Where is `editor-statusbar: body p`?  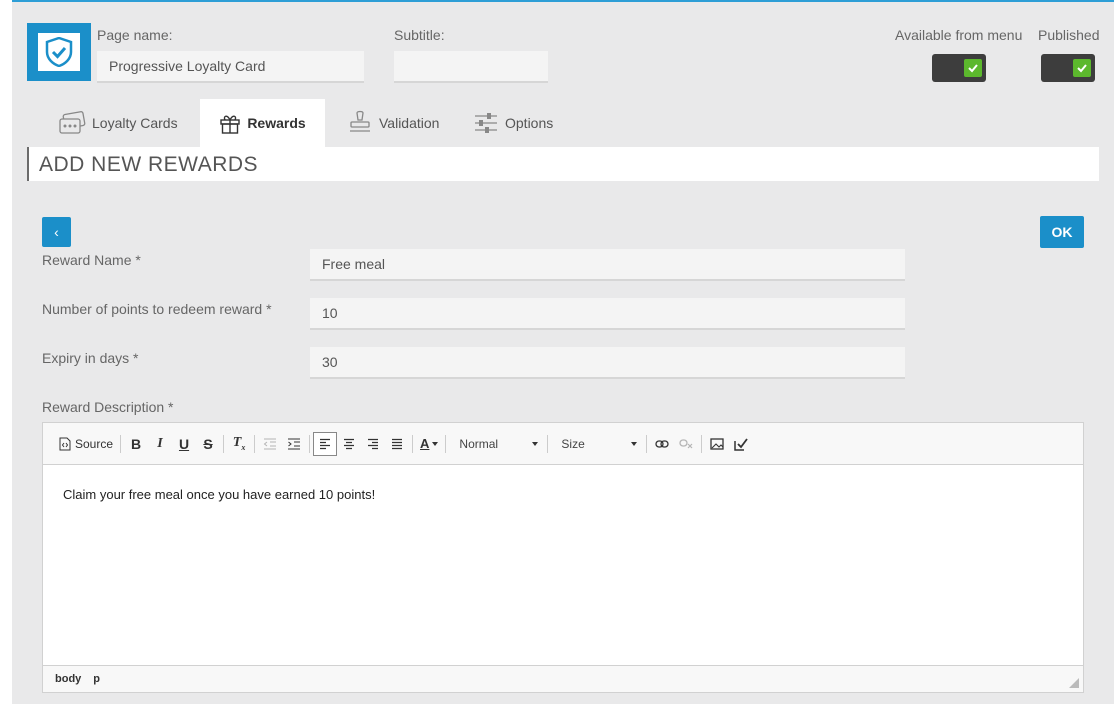
editor-statusbar: body p is located at coordinates (563, 678).